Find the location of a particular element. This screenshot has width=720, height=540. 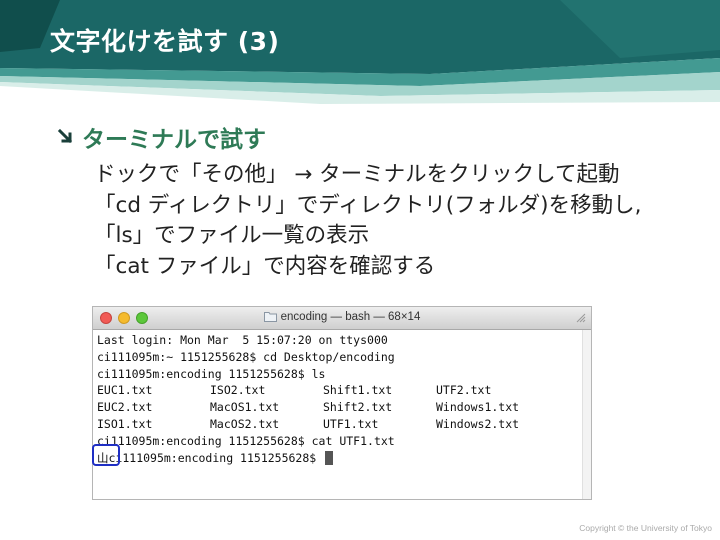

file-name: Shift1.txt is located at coordinates (358, 390).